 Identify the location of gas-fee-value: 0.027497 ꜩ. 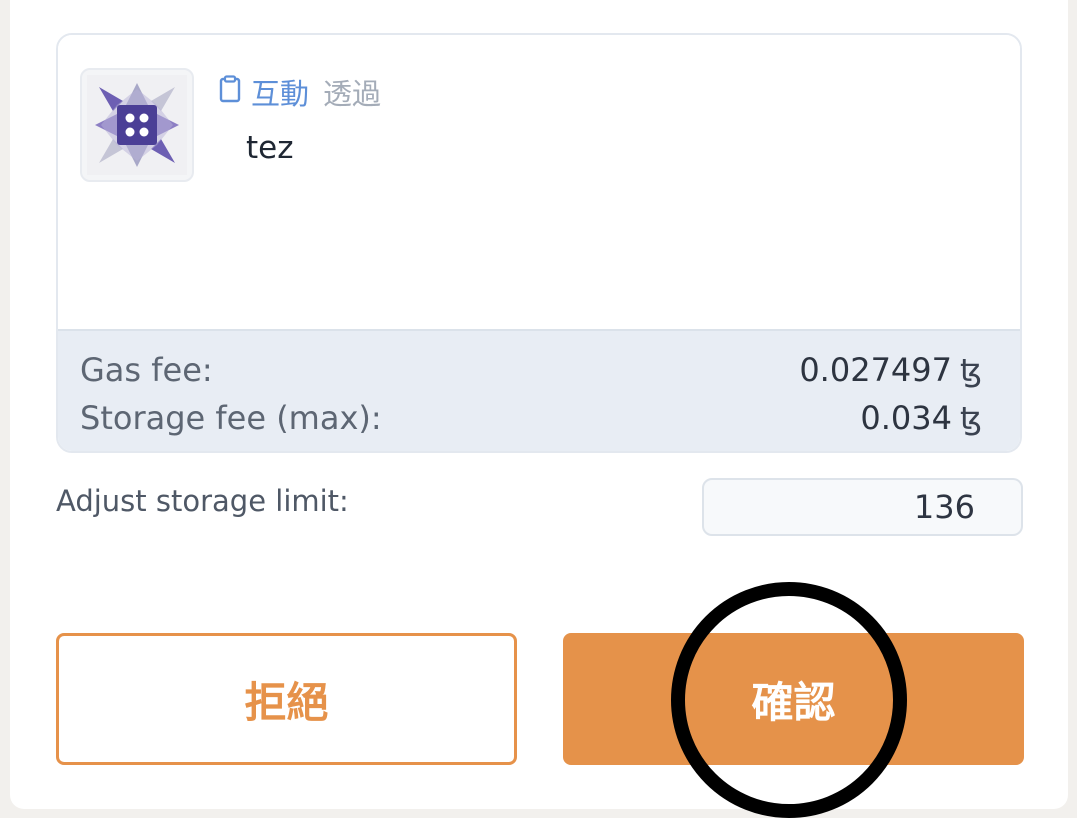
(890, 370).